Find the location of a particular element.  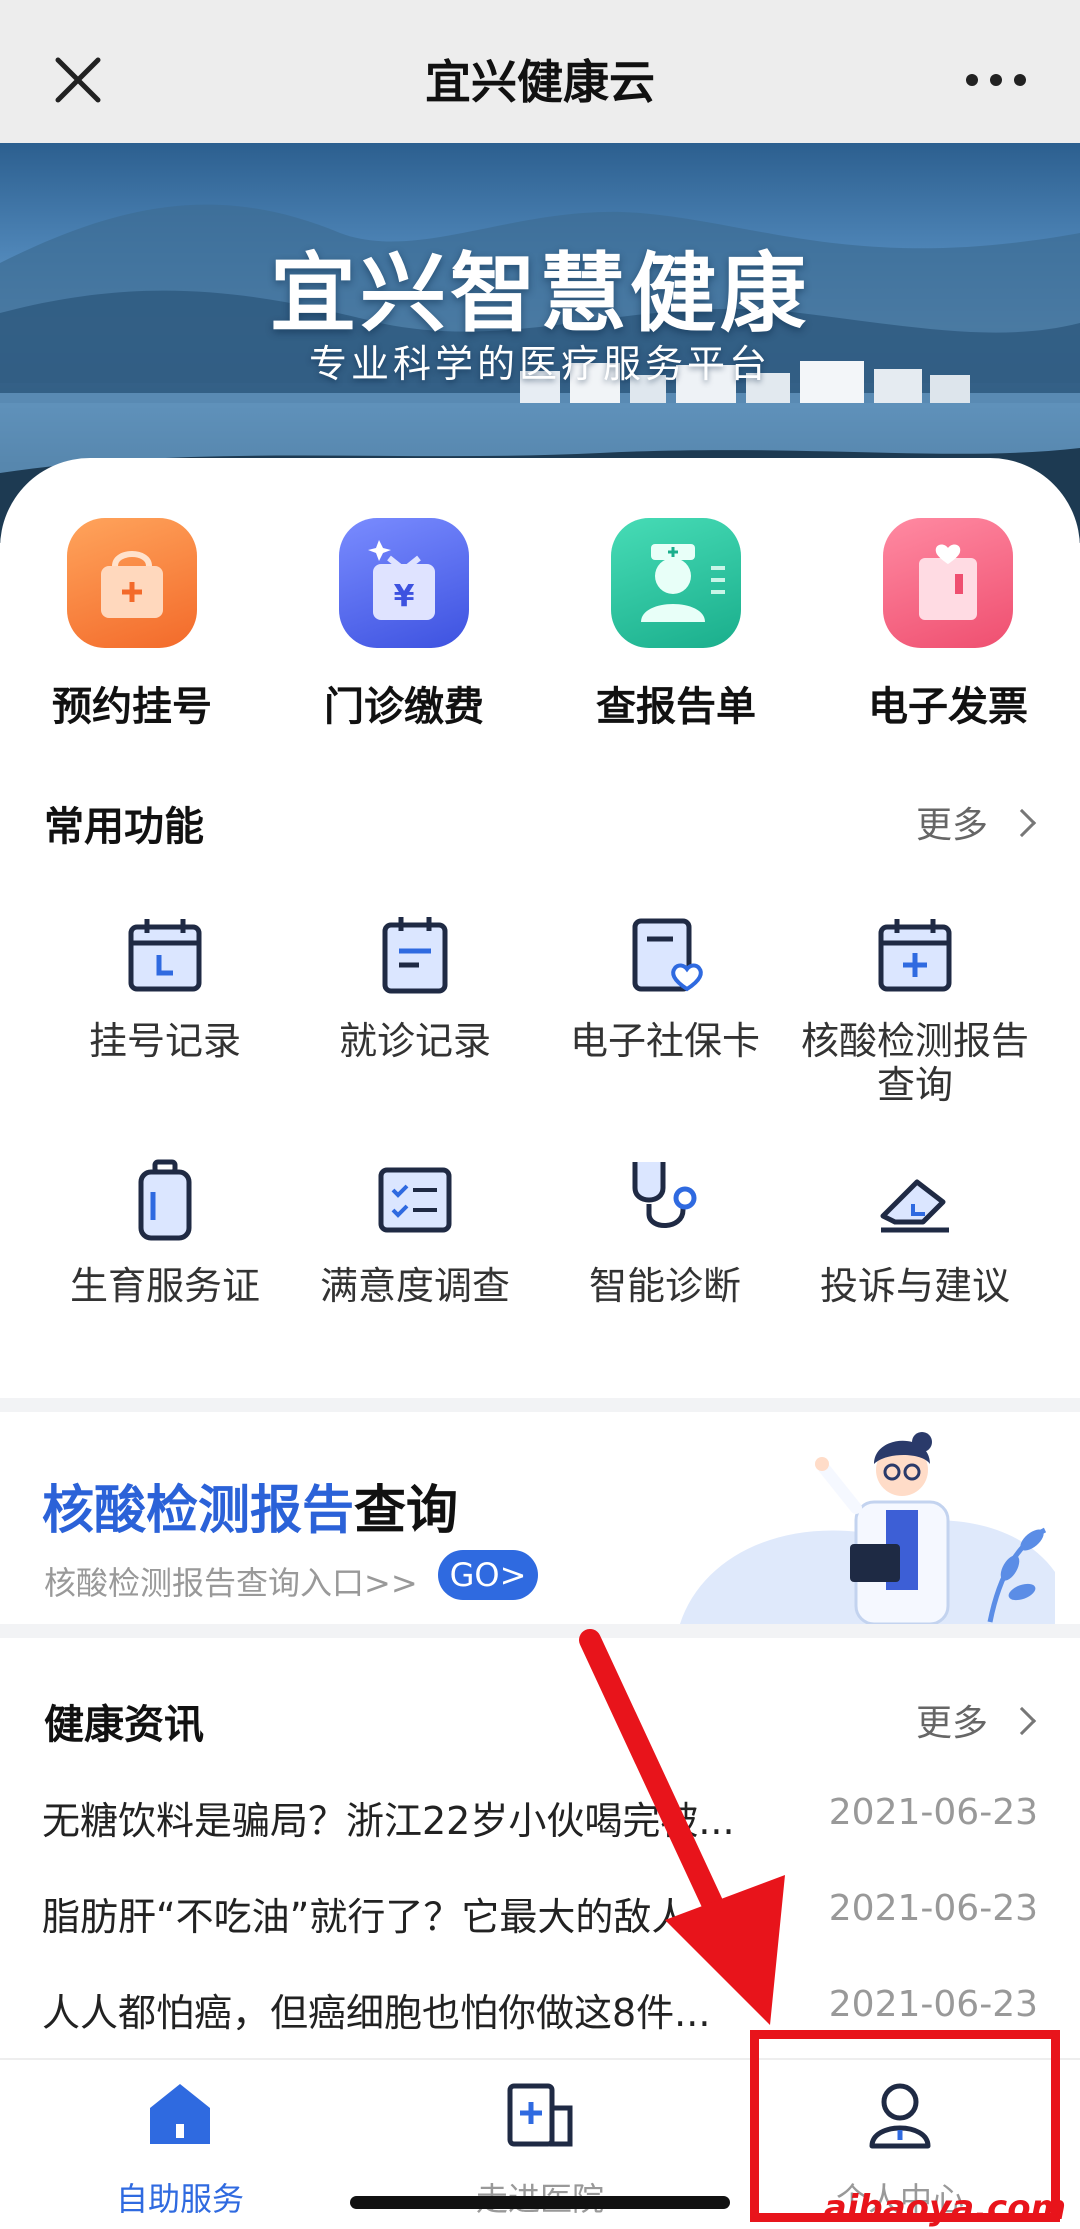

top-bar: 宜兴健康云 is located at coordinates (540, 71).